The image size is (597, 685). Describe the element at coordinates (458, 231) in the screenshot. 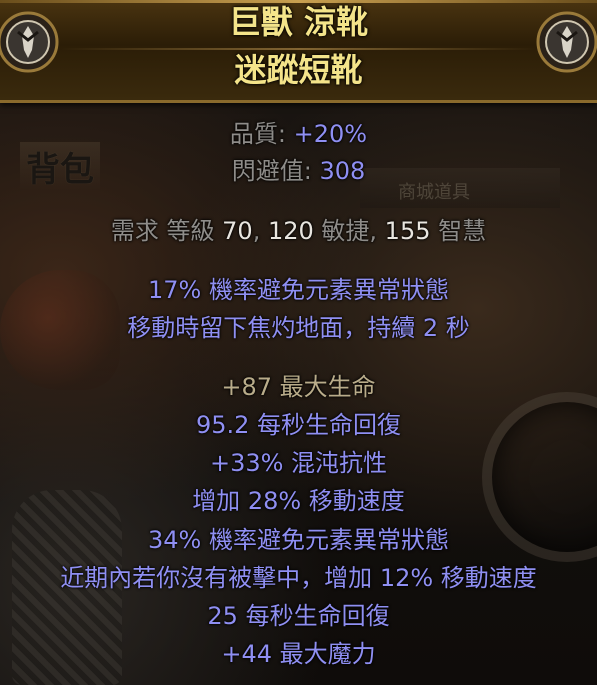

I see `intelligence-label: 智慧` at that location.